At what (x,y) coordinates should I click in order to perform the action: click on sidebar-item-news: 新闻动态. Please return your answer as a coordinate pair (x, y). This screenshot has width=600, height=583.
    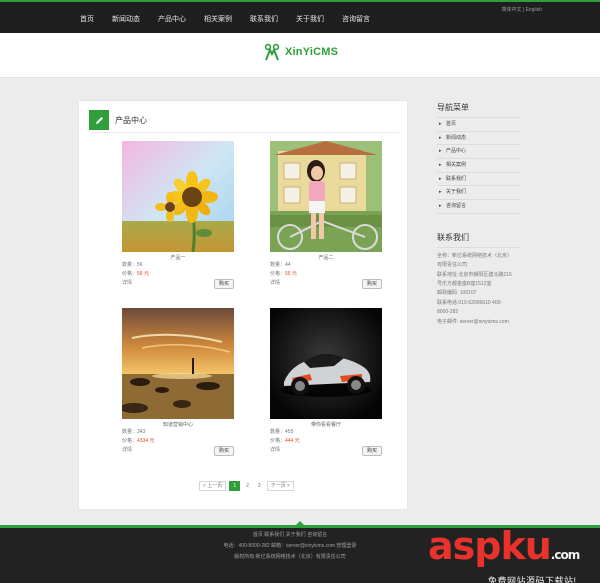
    Looking at the image, I should click on (479, 139).